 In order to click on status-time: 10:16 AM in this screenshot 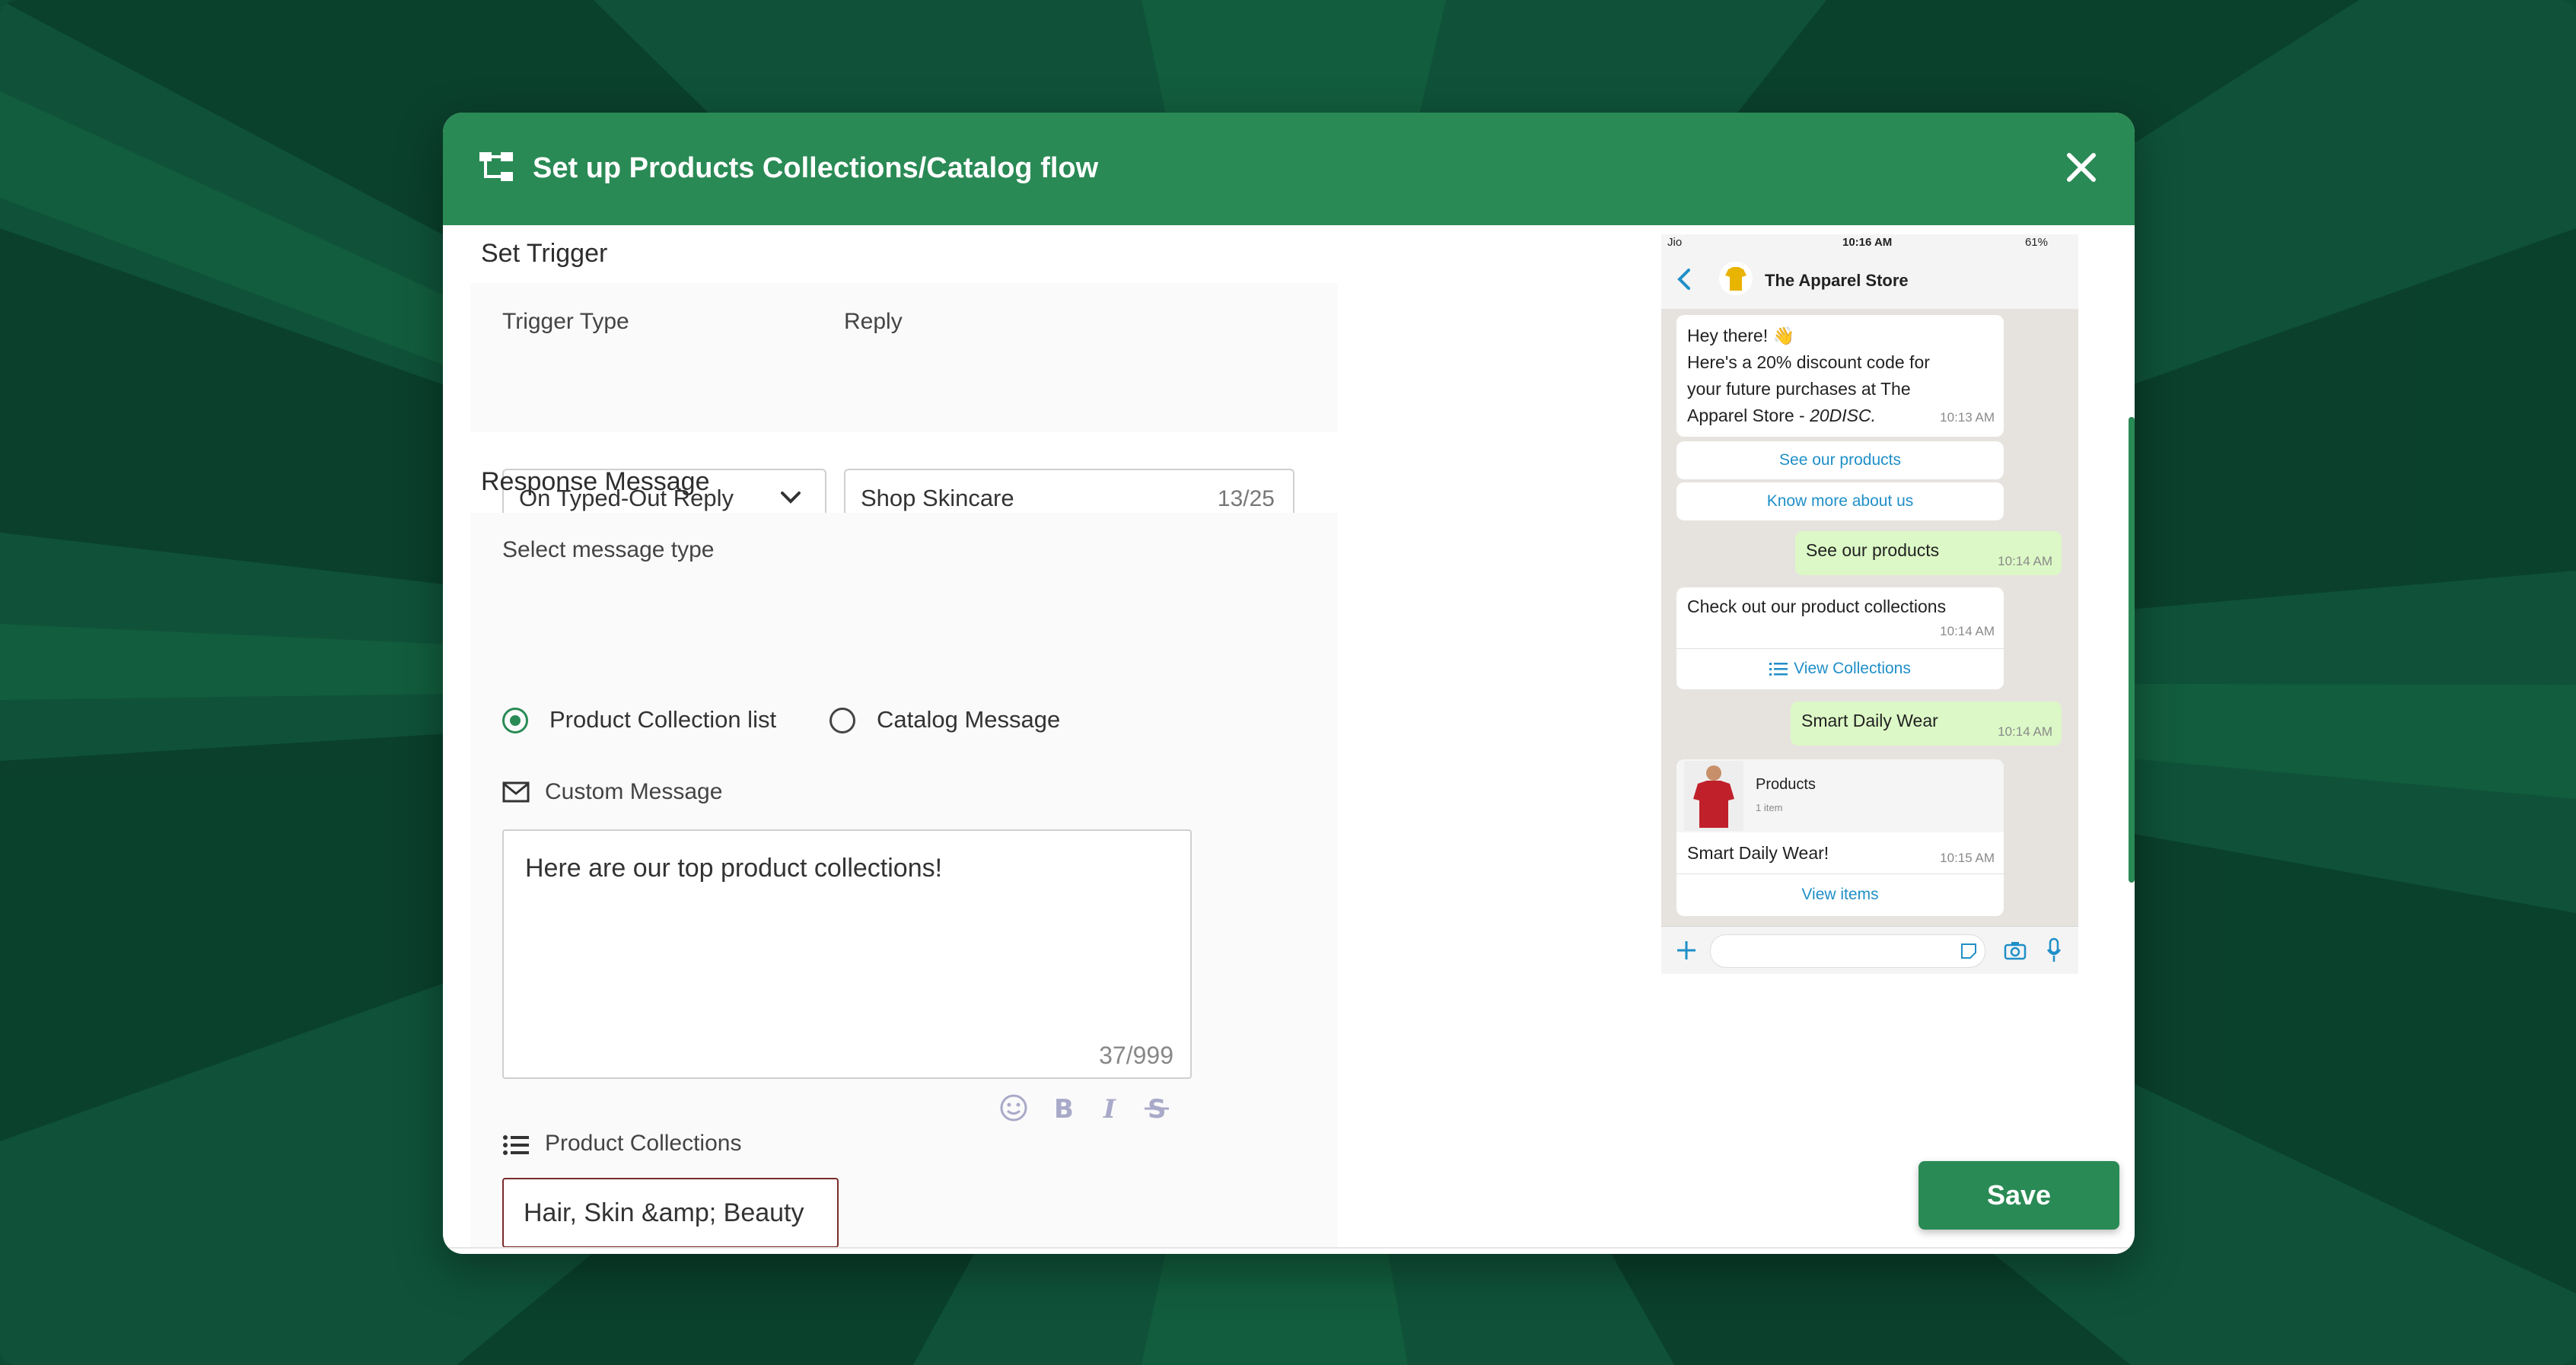, I will do `click(1867, 243)`.